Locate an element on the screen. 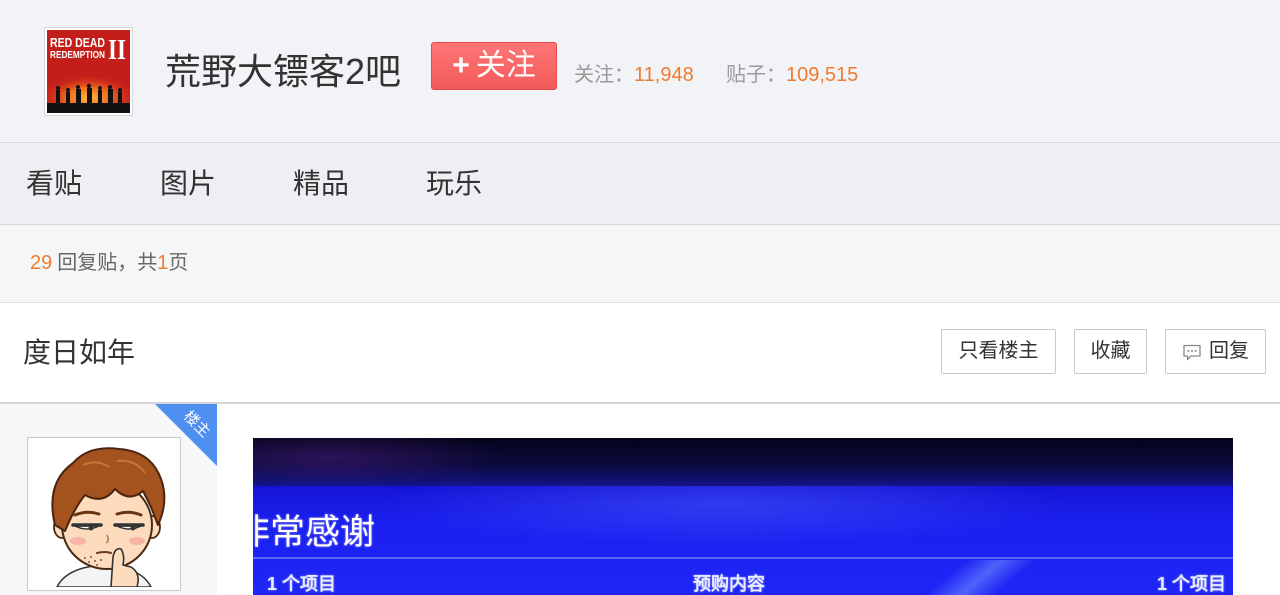  follow-button: + 关注 is located at coordinates (494, 66).